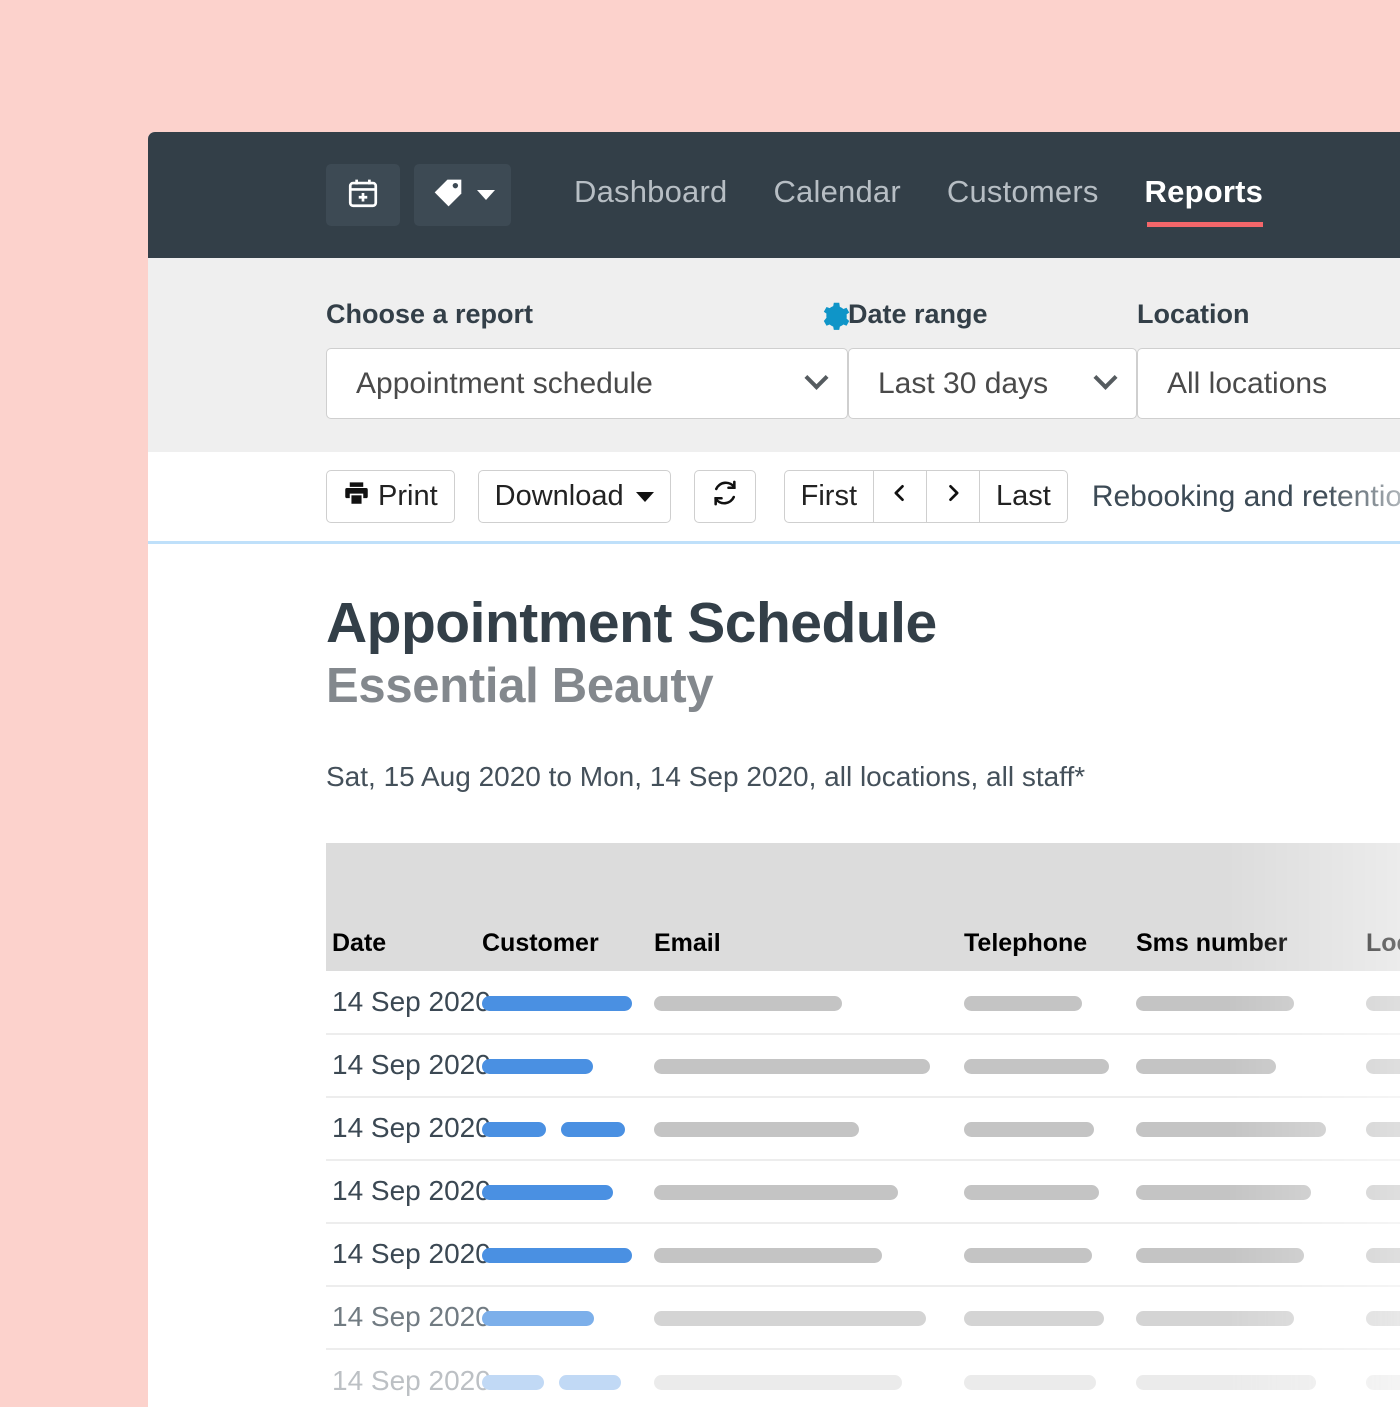 Image resolution: width=1400 pixels, height=1407 pixels. Describe the element at coordinates (1251, 906) in the screenshot. I see `column-header-sms-number: Sms number` at that location.